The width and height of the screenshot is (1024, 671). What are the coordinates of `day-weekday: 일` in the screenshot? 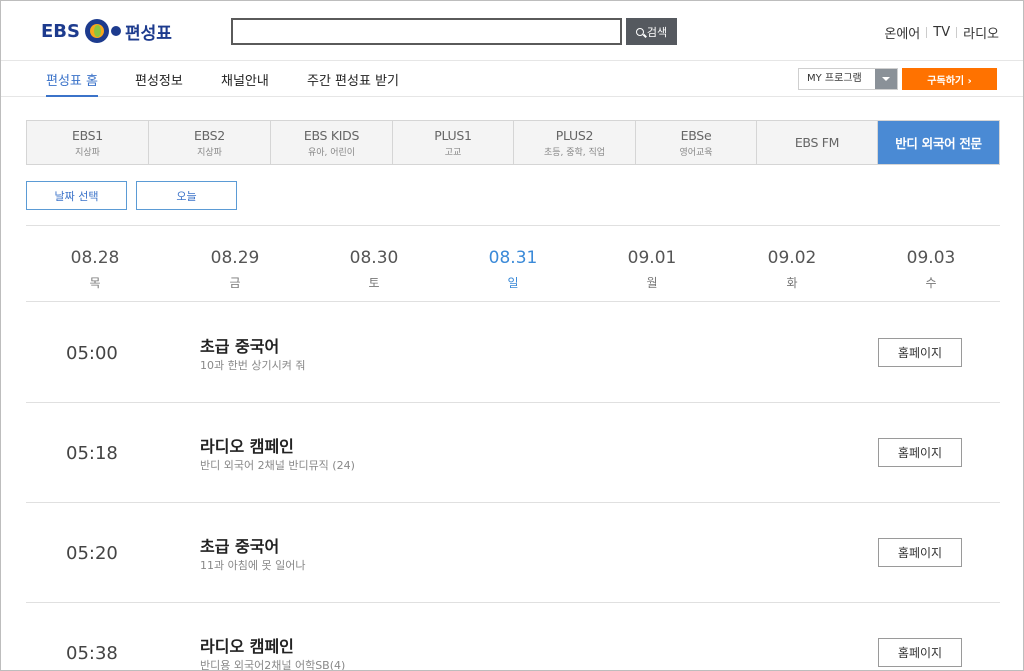 It's located at (513, 283).